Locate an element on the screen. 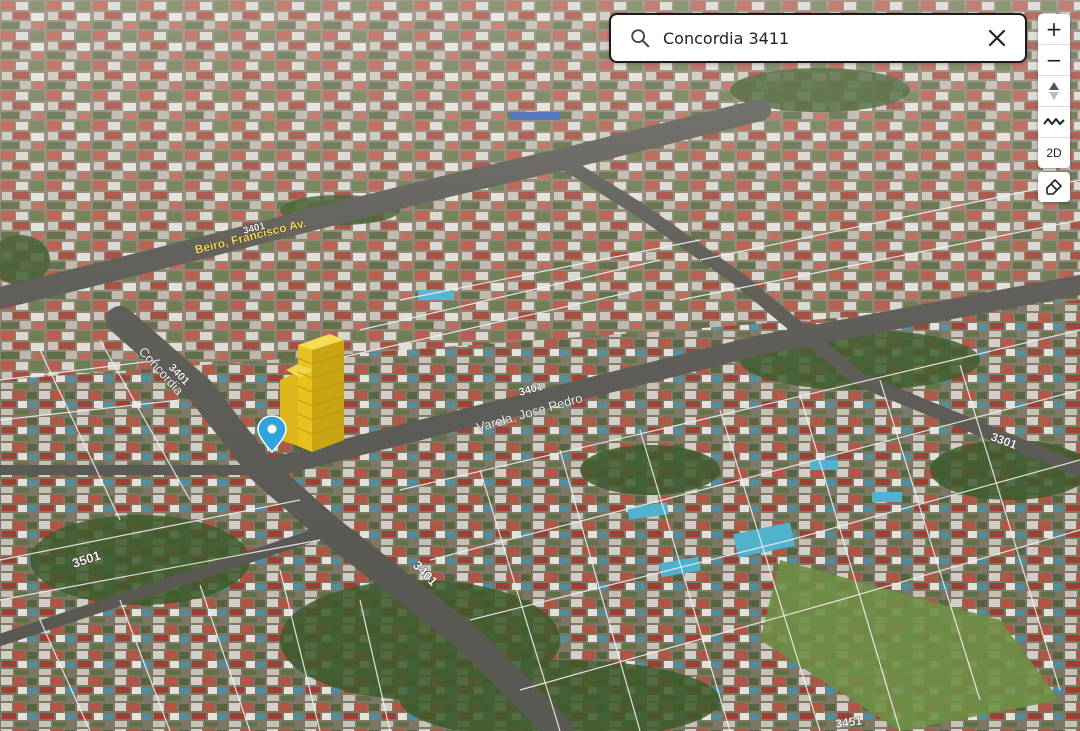 Image resolution: width=1080 pixels, height=731 pixels. minus-icon: − is located at coordinates (1054, 60).